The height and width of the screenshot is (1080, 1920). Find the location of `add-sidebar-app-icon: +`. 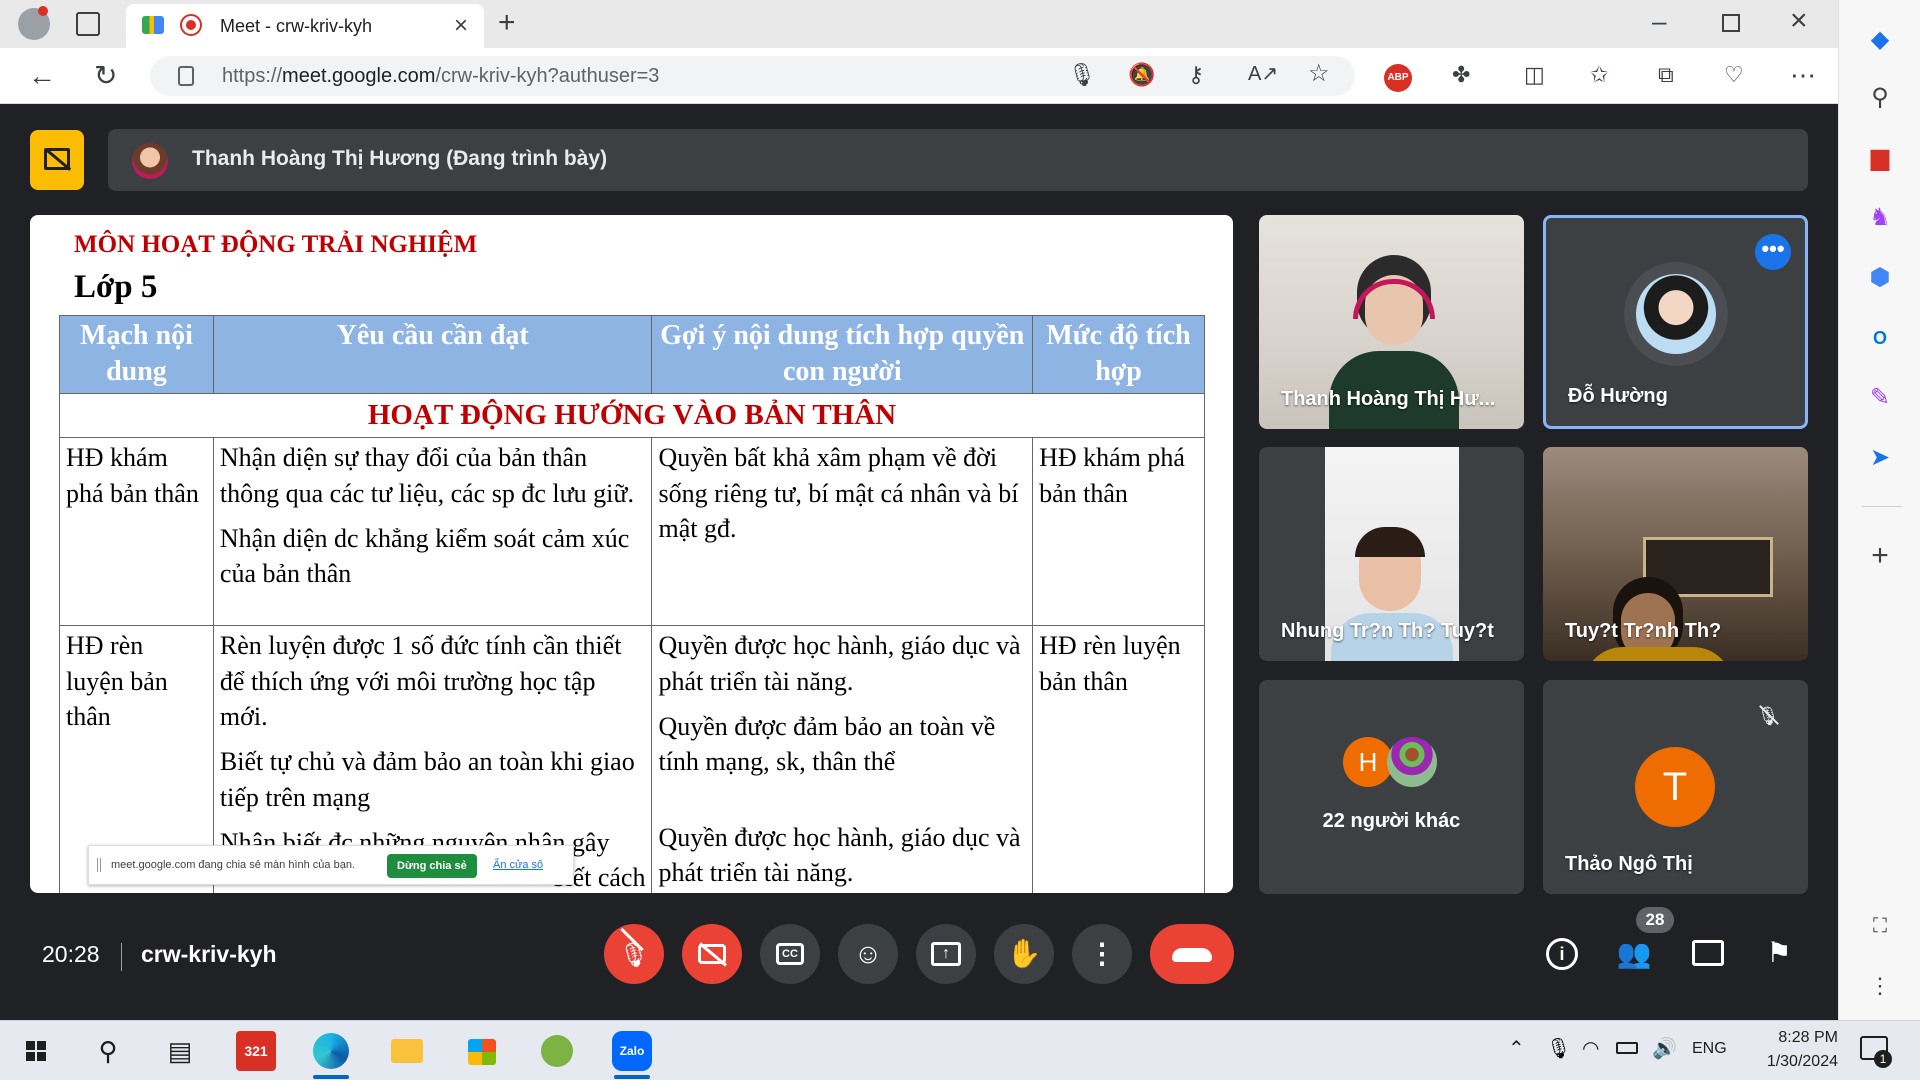

add-sidebar-app-icon: + is located at coordinates (1880, 556).